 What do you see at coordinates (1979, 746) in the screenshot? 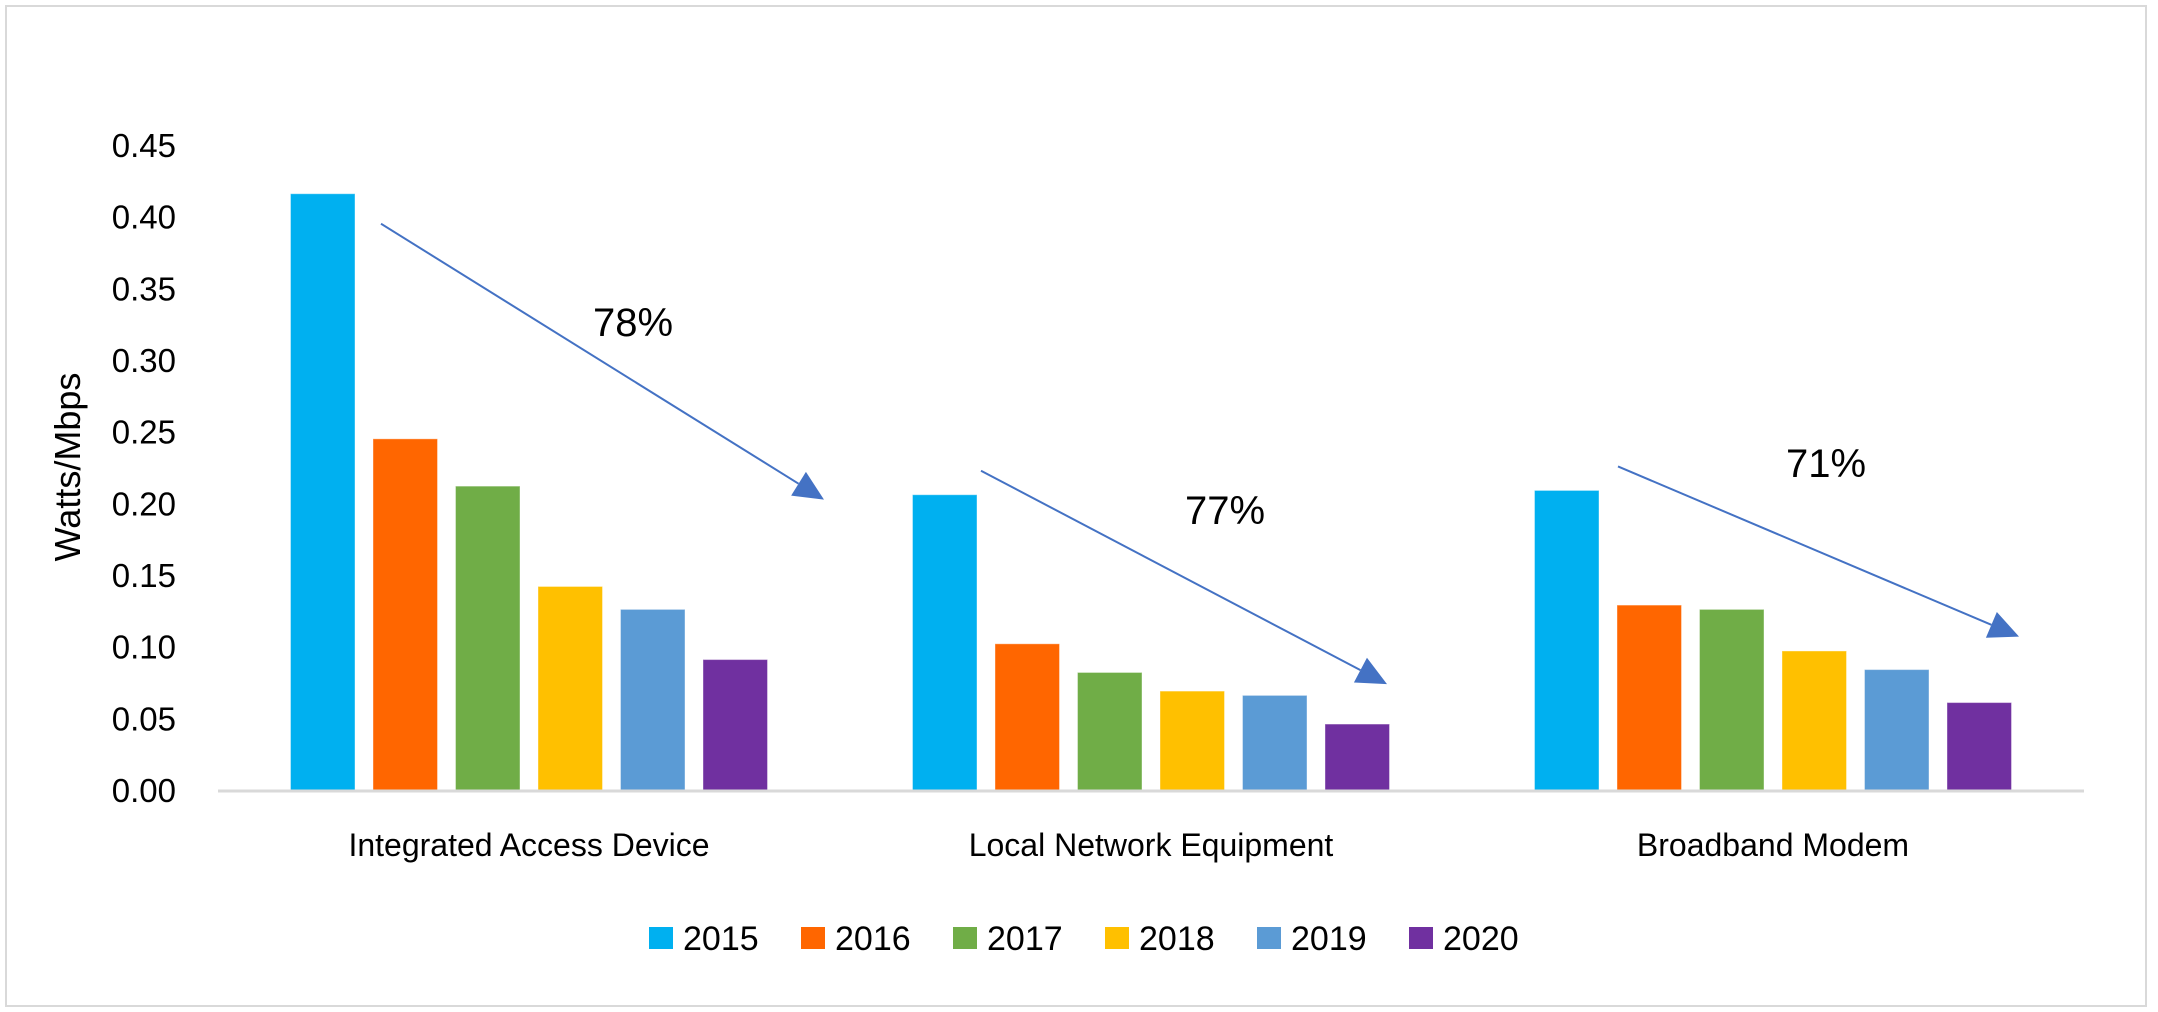
I see `bar-2020-broadband-modem` at bounding box center [1979, 746].